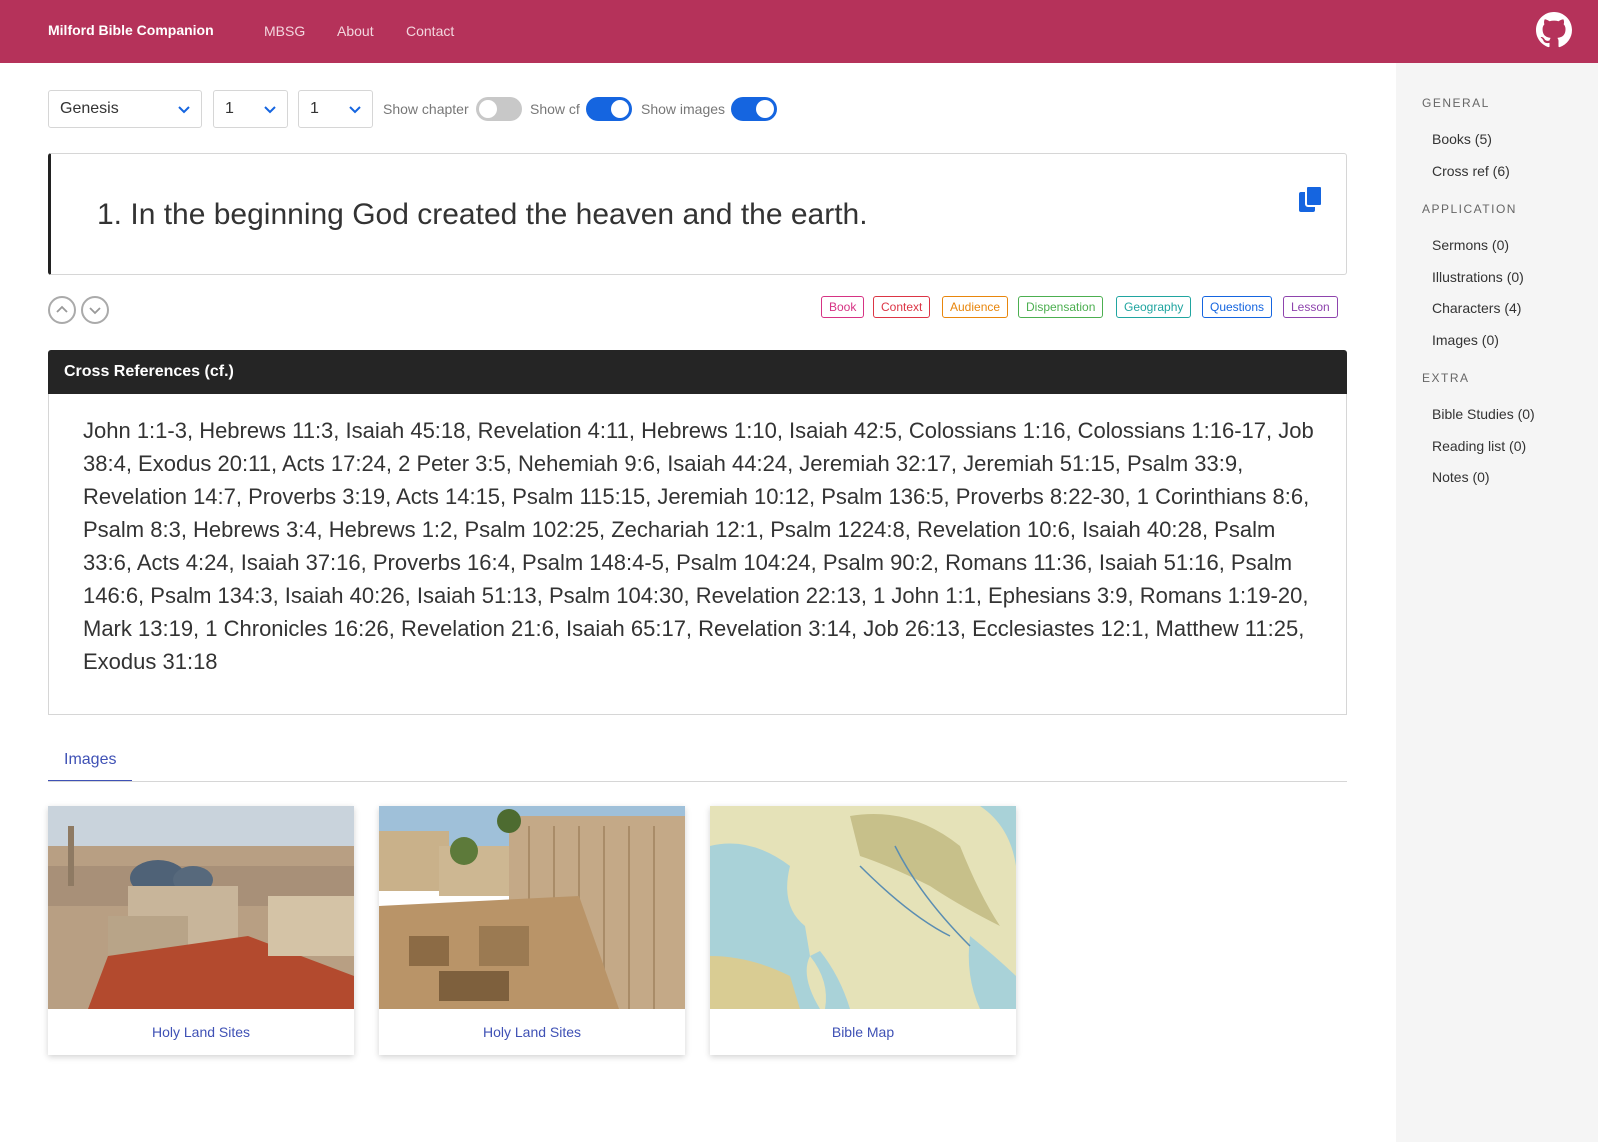  I want to click on nav-link-contact: Contact, so click(430, 31).